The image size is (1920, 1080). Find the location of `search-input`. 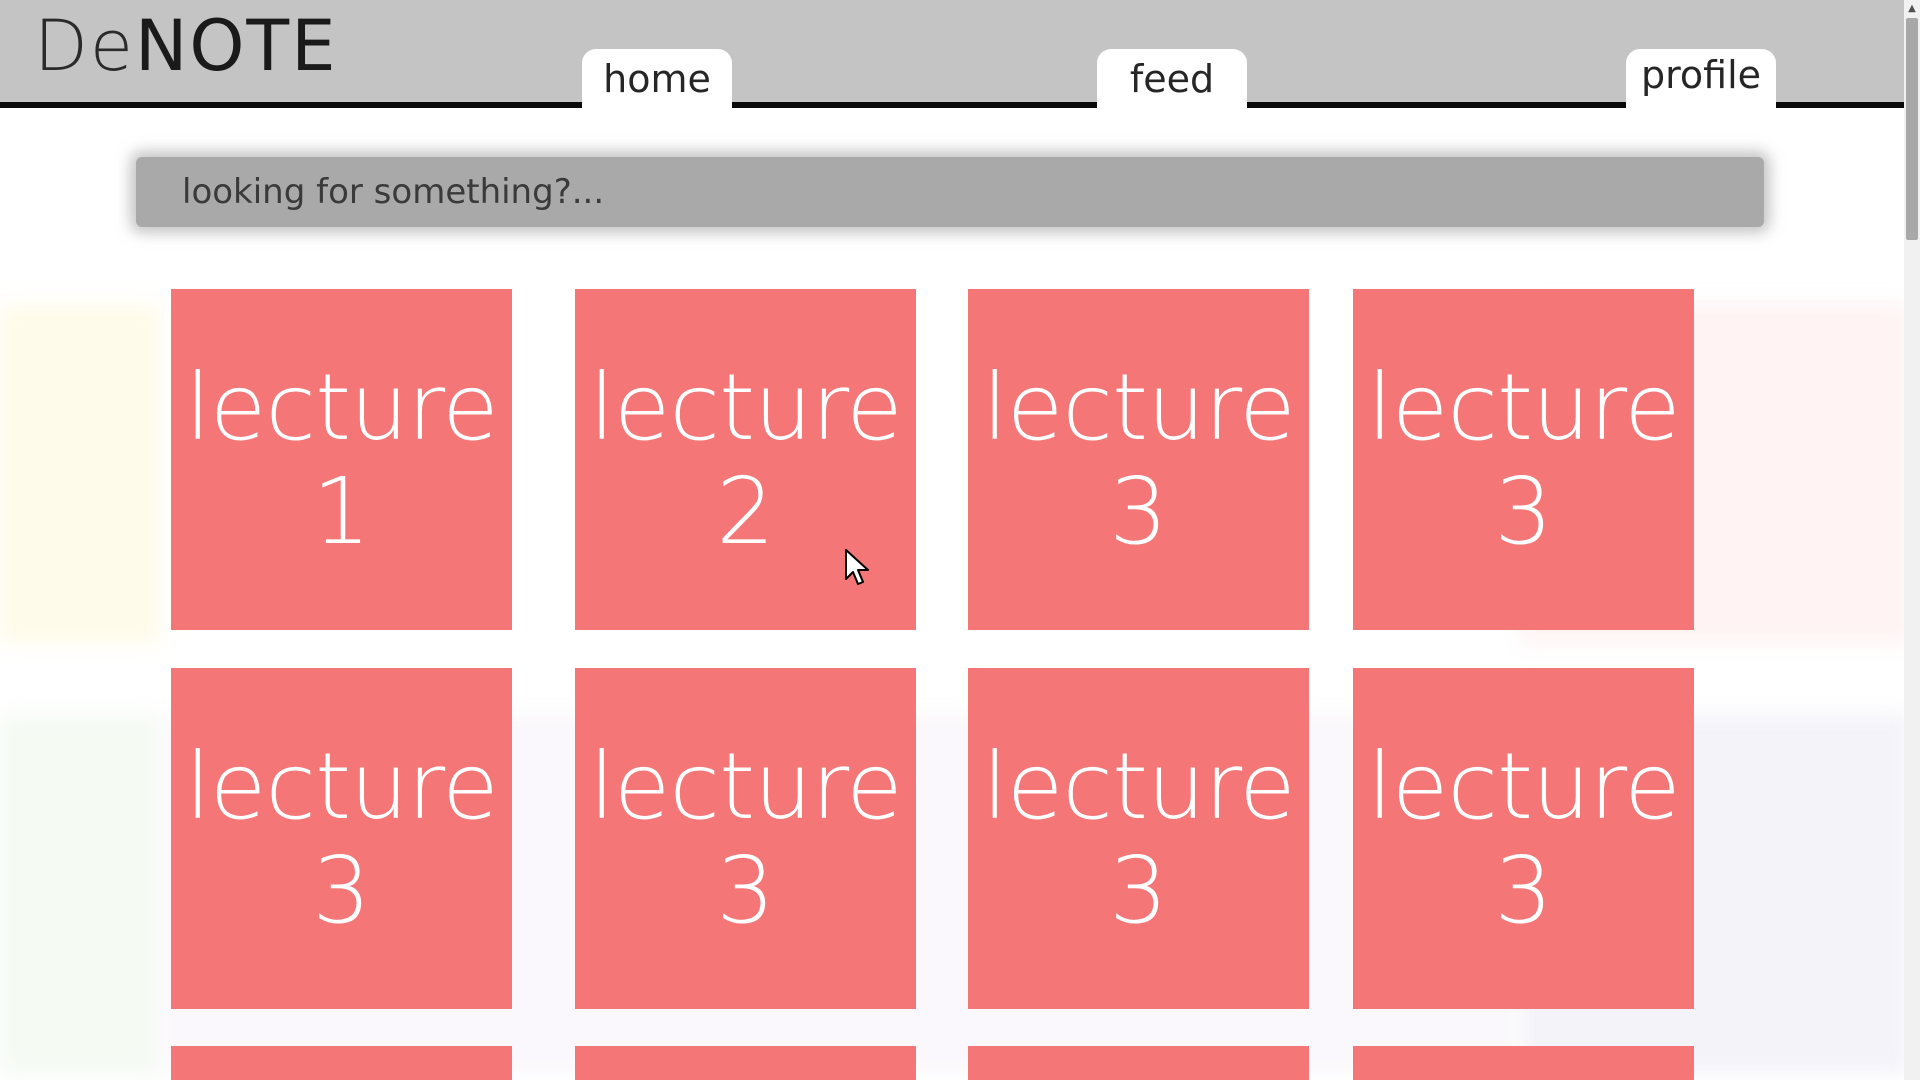

search-input is located at coordinates (950, 192).